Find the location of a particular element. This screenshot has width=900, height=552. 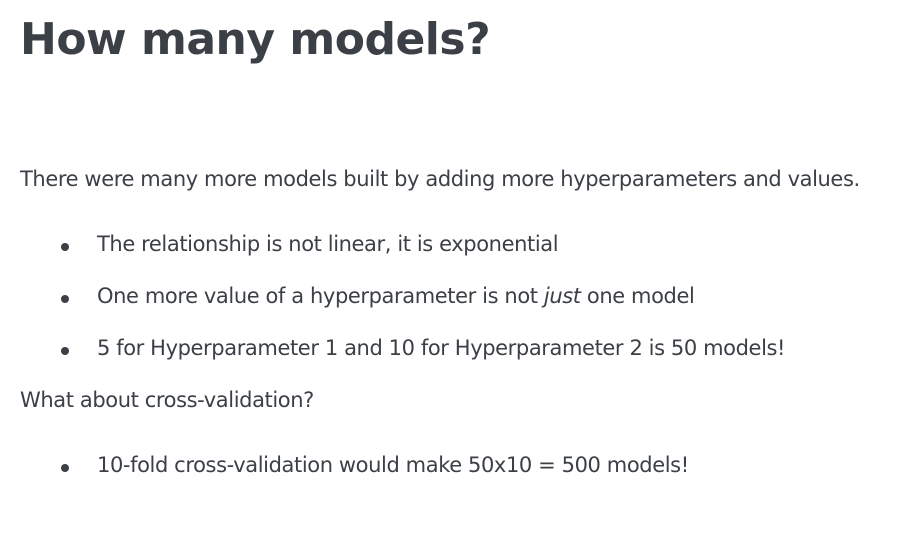

slide-title: How many models? is located at coordinates (255, 39).